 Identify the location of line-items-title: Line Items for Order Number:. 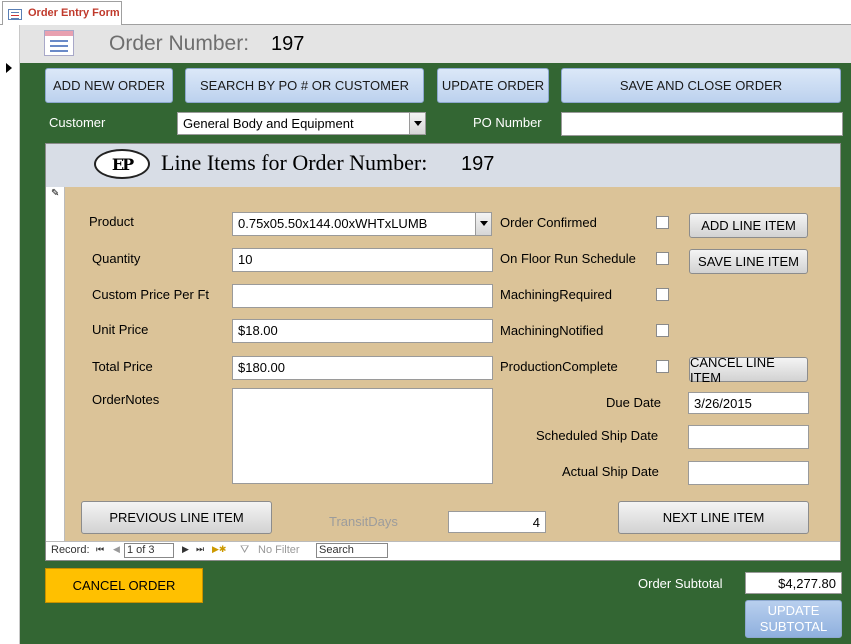
(294, 162).